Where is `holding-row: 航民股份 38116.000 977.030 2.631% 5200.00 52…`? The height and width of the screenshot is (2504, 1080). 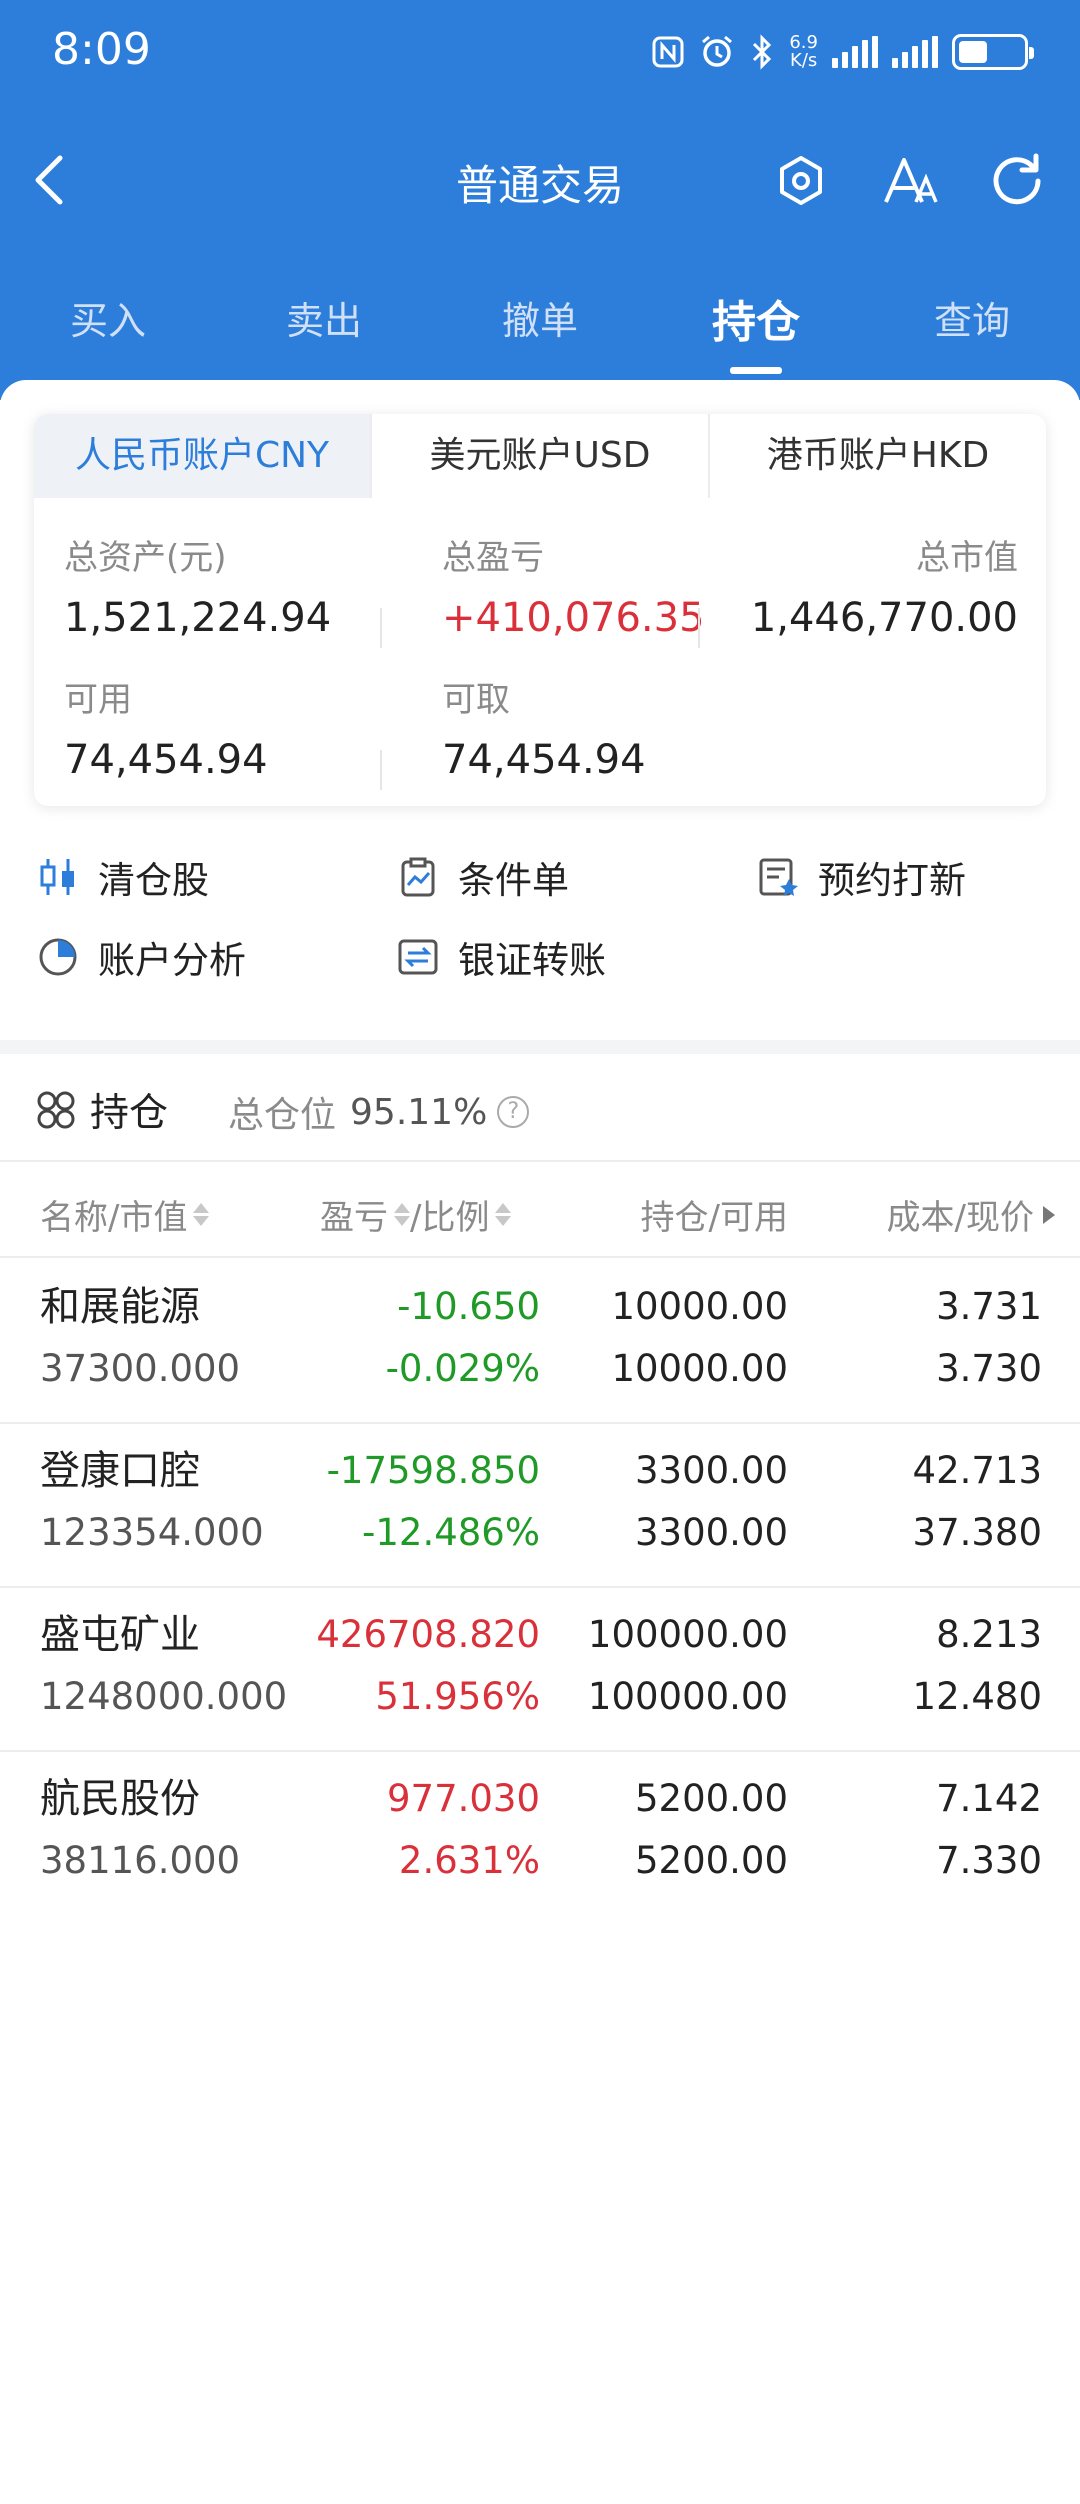 holding-row: 航民股份 38116.000 977.030 2.631% 5200.00 52… is located at coordinates (540, 1834).